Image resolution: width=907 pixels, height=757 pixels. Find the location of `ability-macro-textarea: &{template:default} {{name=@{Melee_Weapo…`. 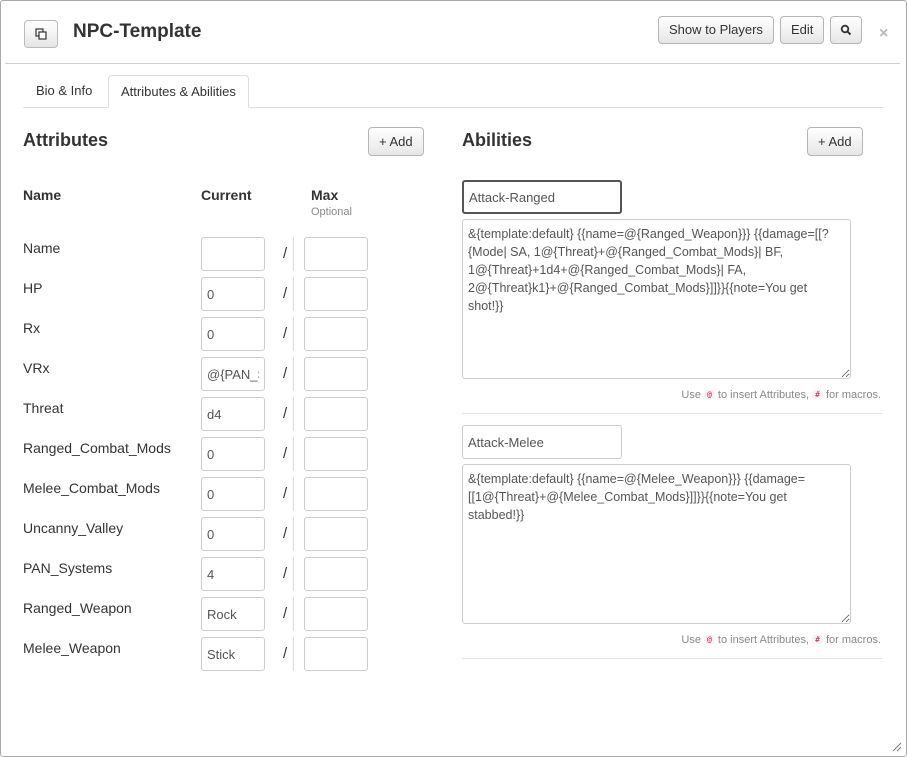

ability-macro-textarea: &{template:default} {{name=@{Melee_Weapo… is located at coordinates (656, 544).